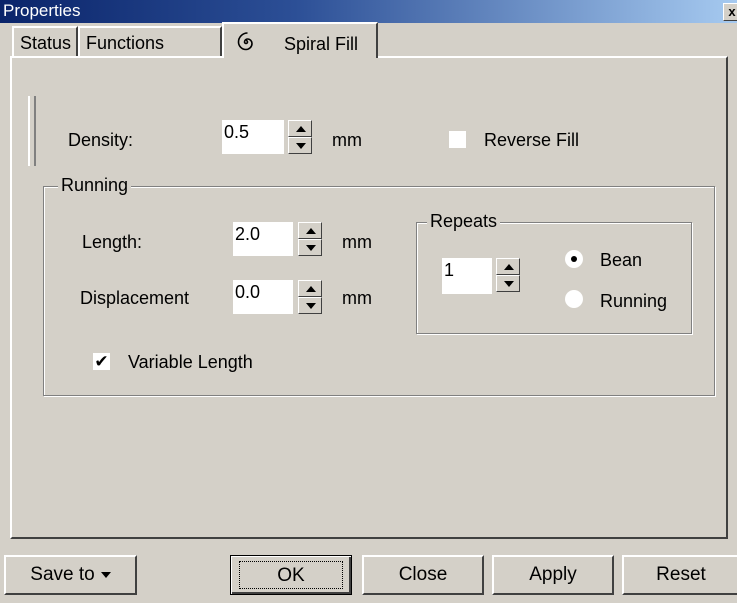 Image resolution: width=737 pixels, height=603 pixels. Describe the element at coordinates (253, 137) in the screenshot. I see `density-input: 0.5` at that location.